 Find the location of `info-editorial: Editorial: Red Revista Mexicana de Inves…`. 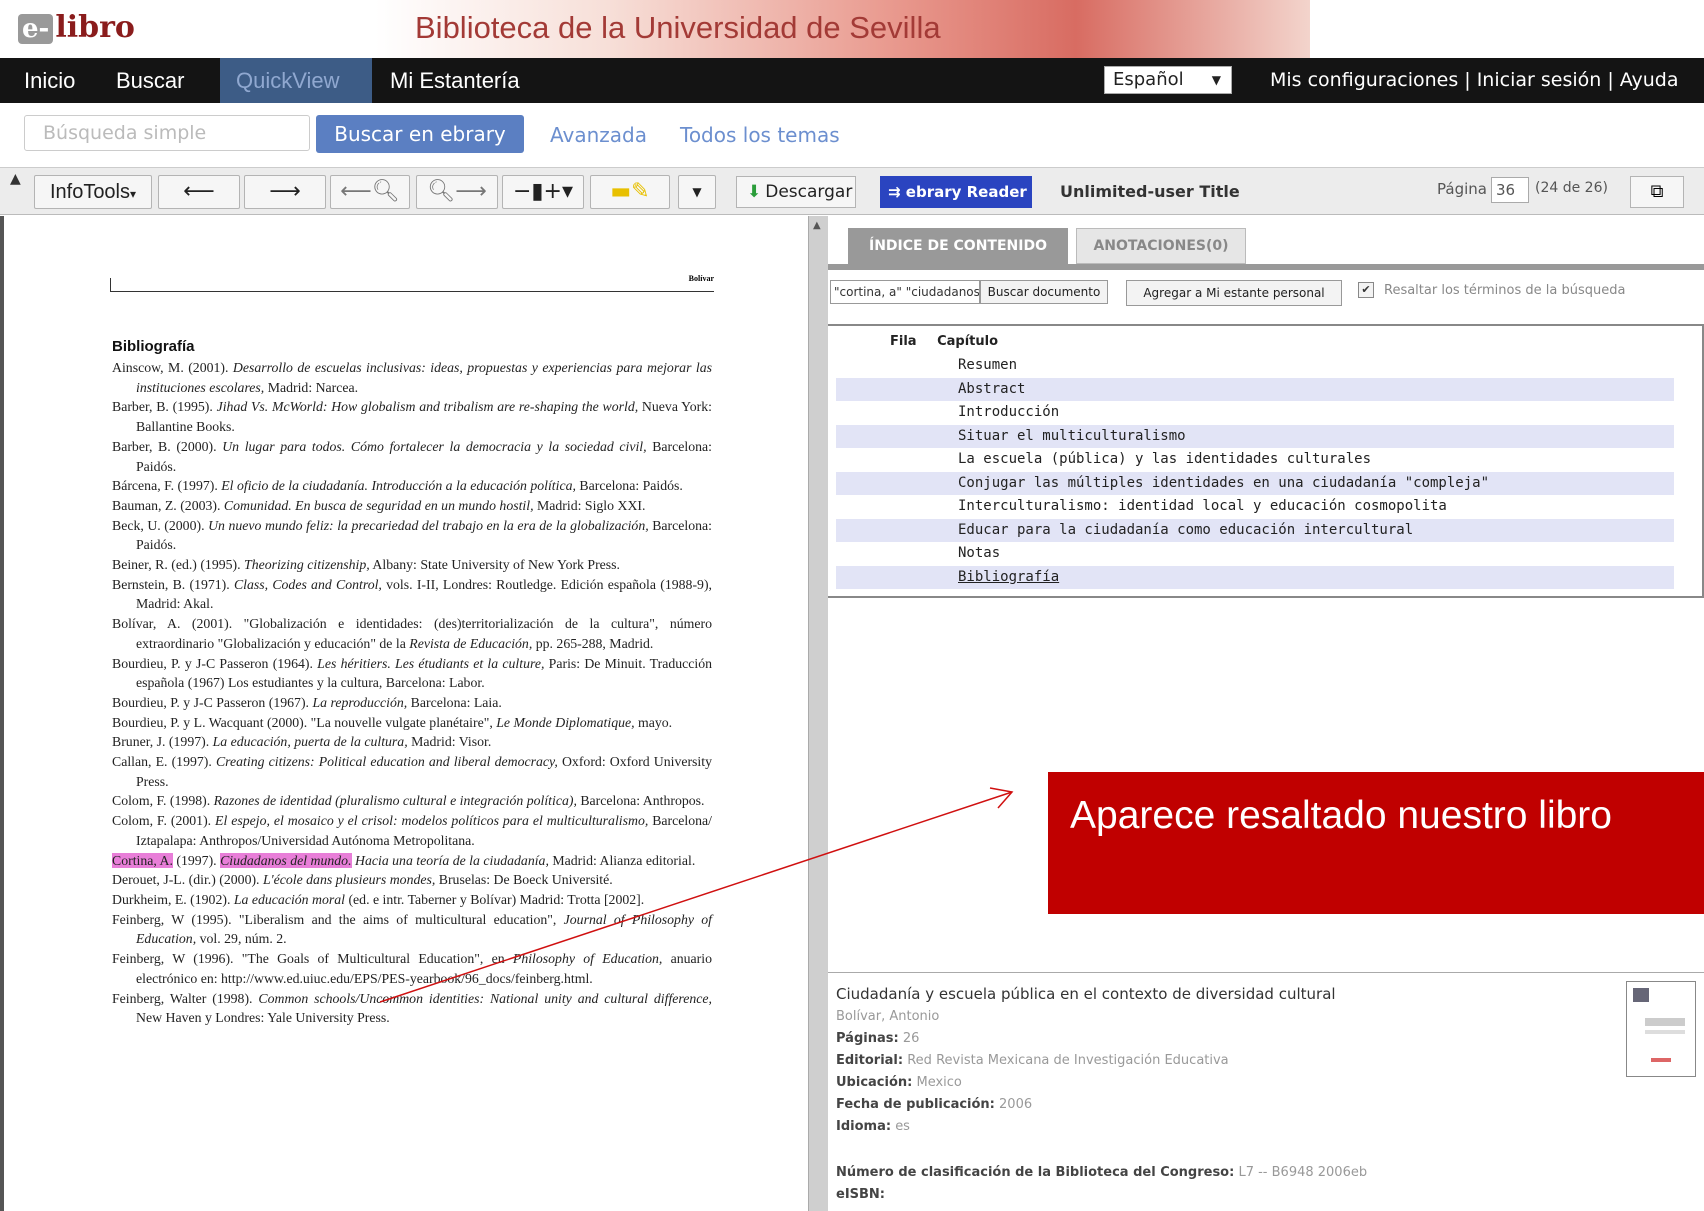

info-editorial: Editorial: Red Revista Mexicana de Inves… is located at coordinates (1032, 1060).